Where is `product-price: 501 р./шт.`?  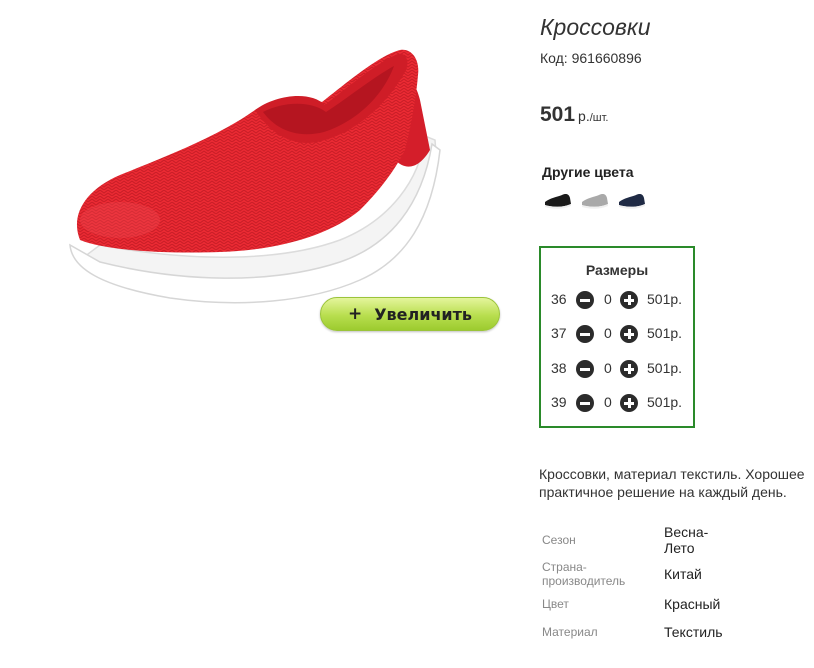
product-price: 501 р./шт. is located at coordinates (574, 115).